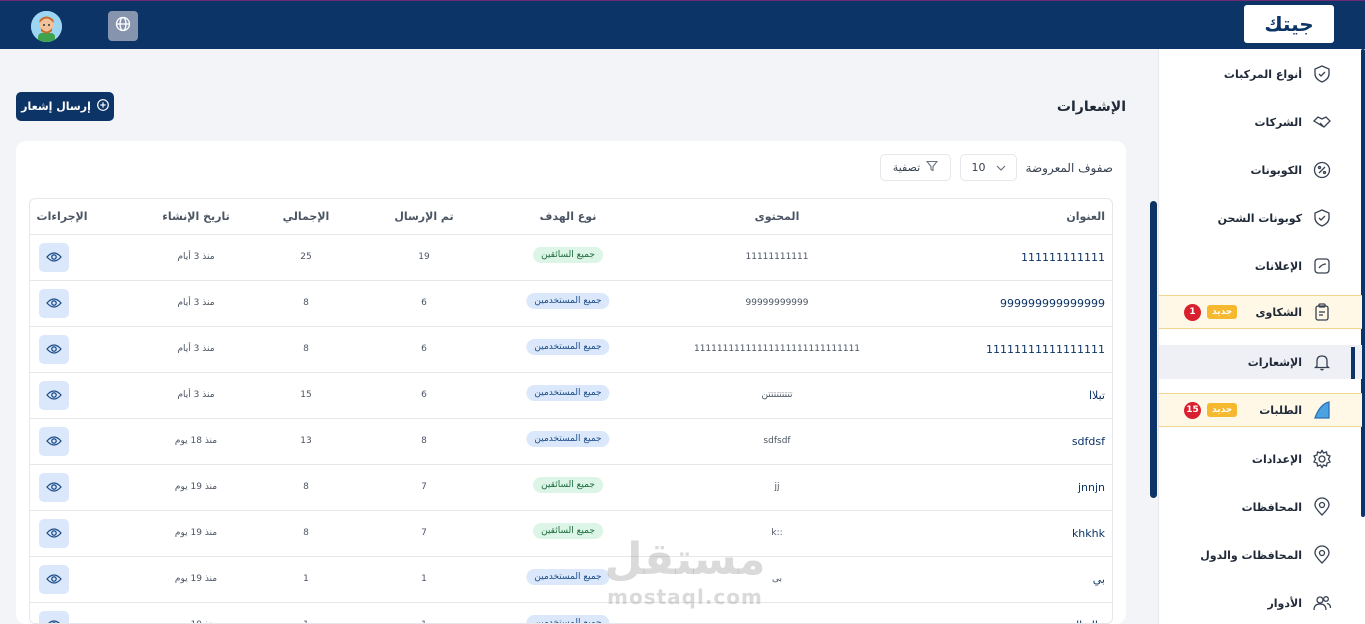  I want to click on sidebar-item-label: المحافظات, so click(1271, 507).